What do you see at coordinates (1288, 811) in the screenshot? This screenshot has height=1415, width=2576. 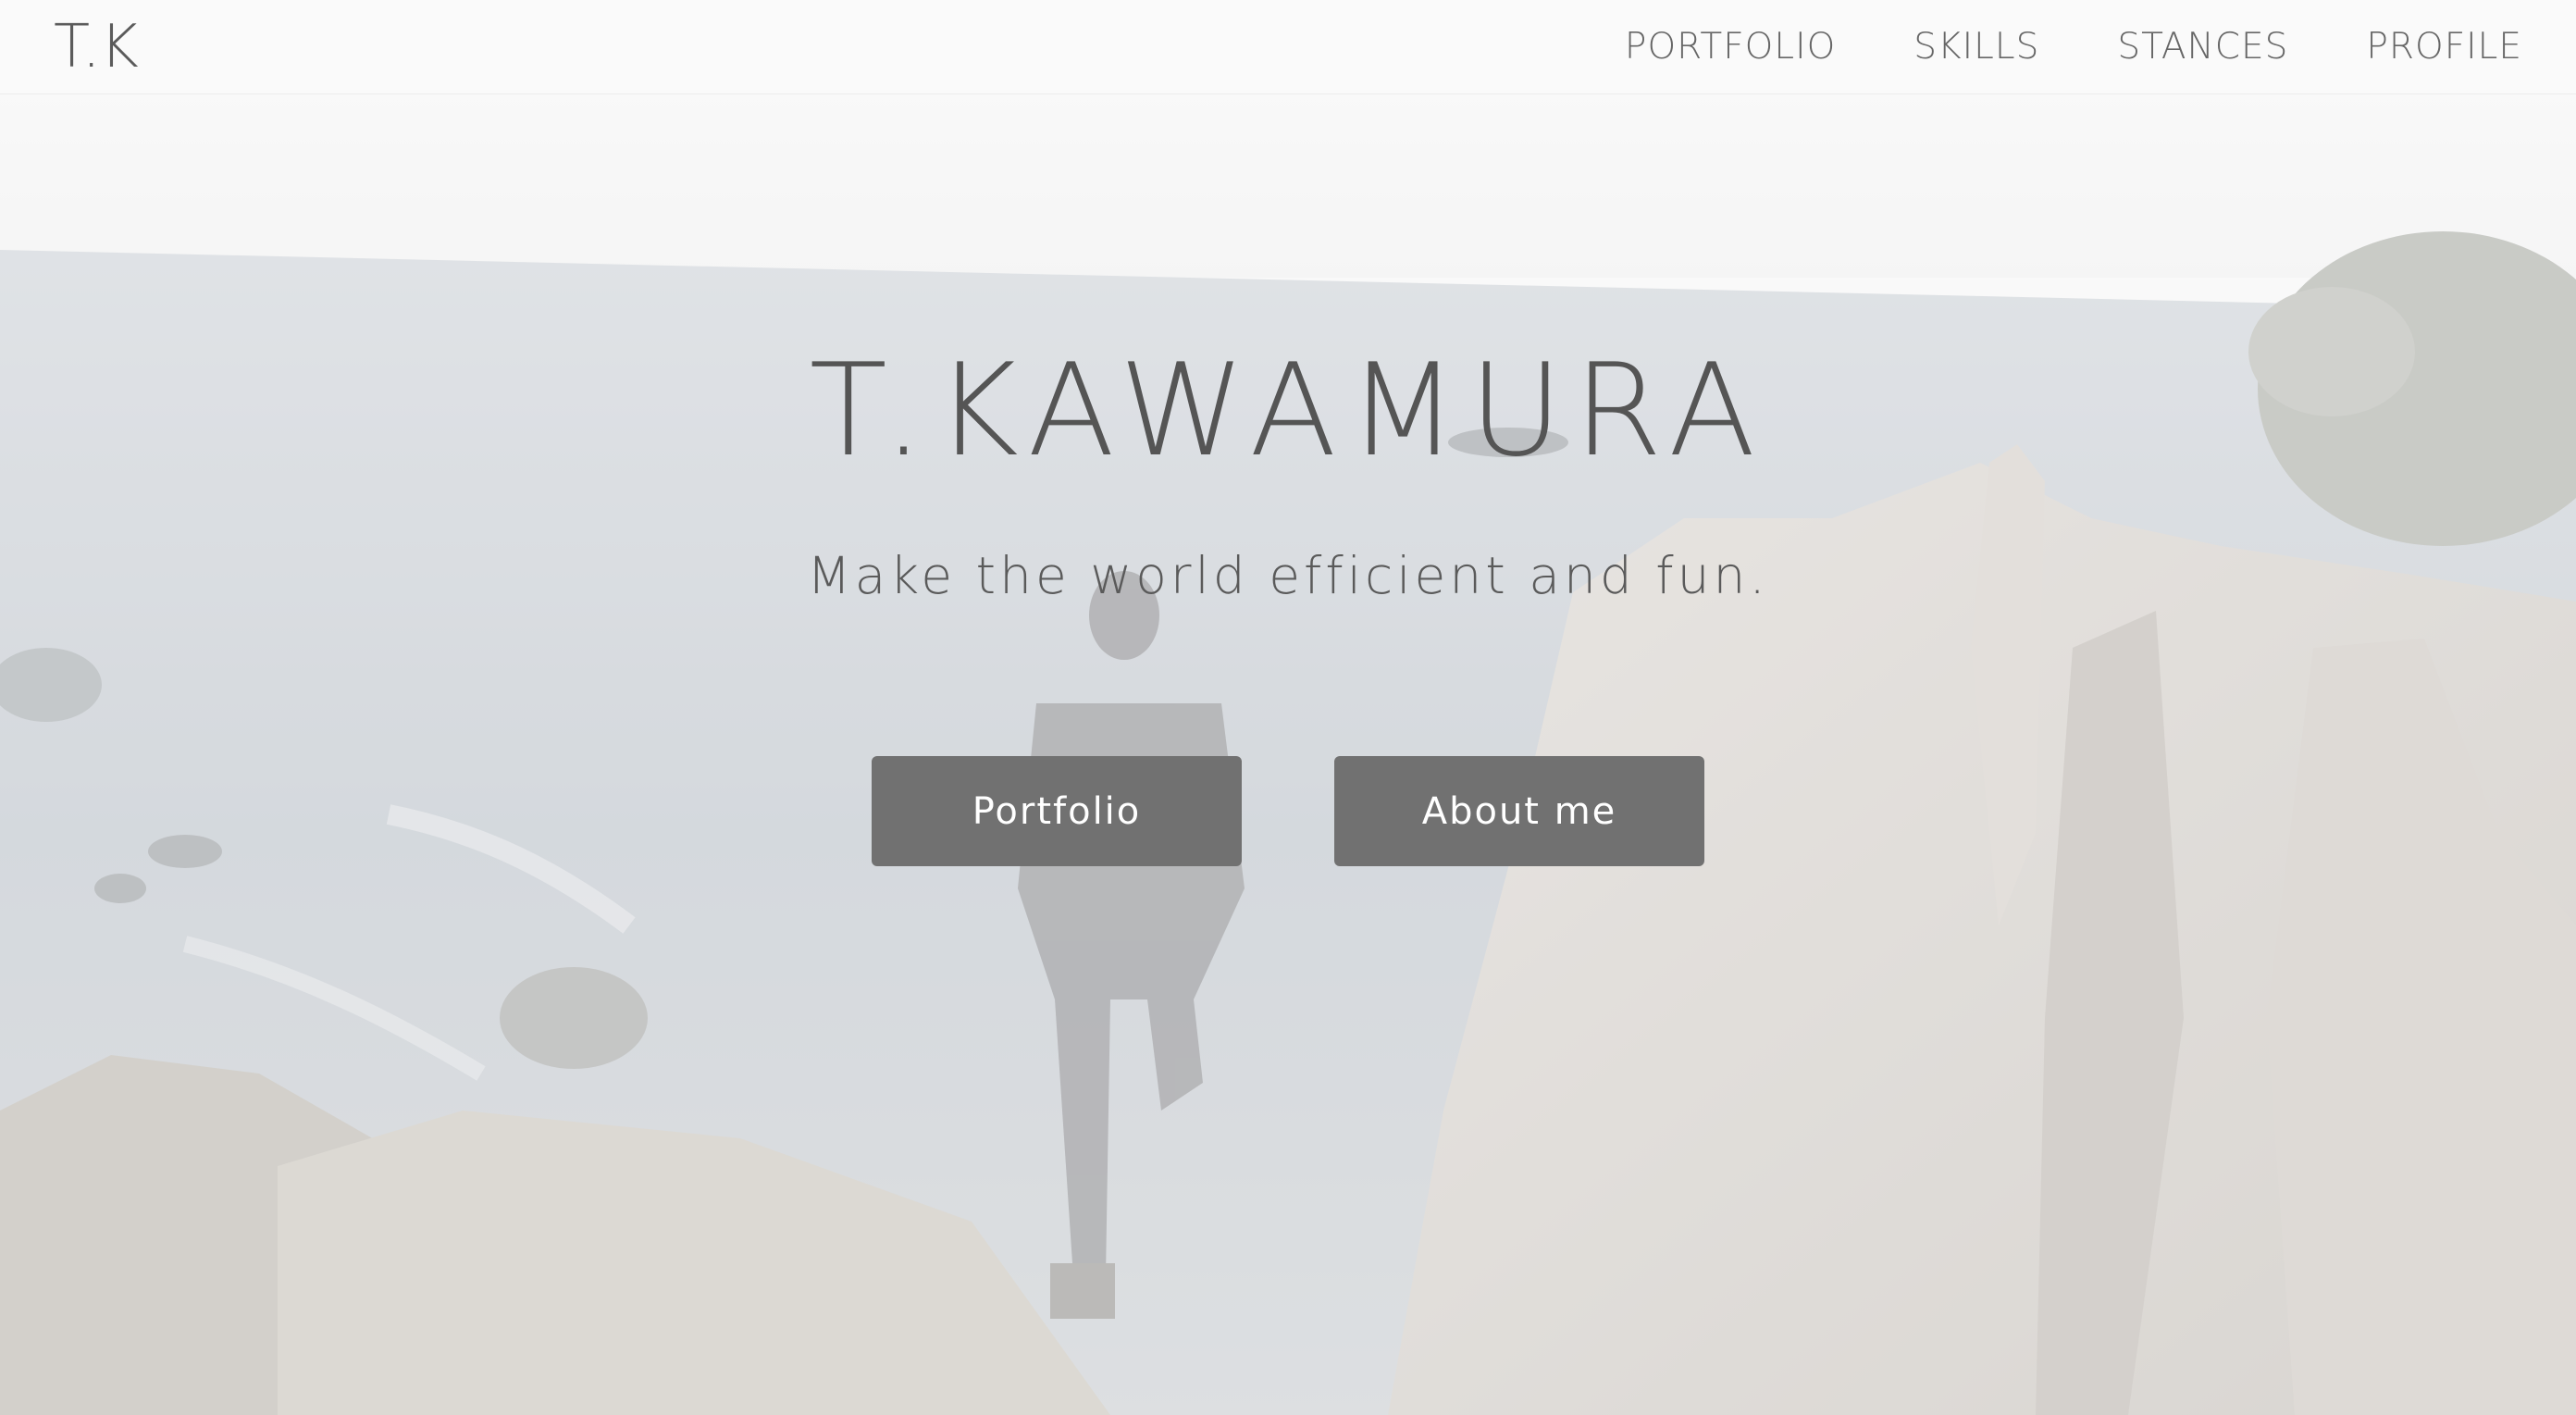 I see `hero-buttons: Portfolio About me` at bounding box center [1288, 811].